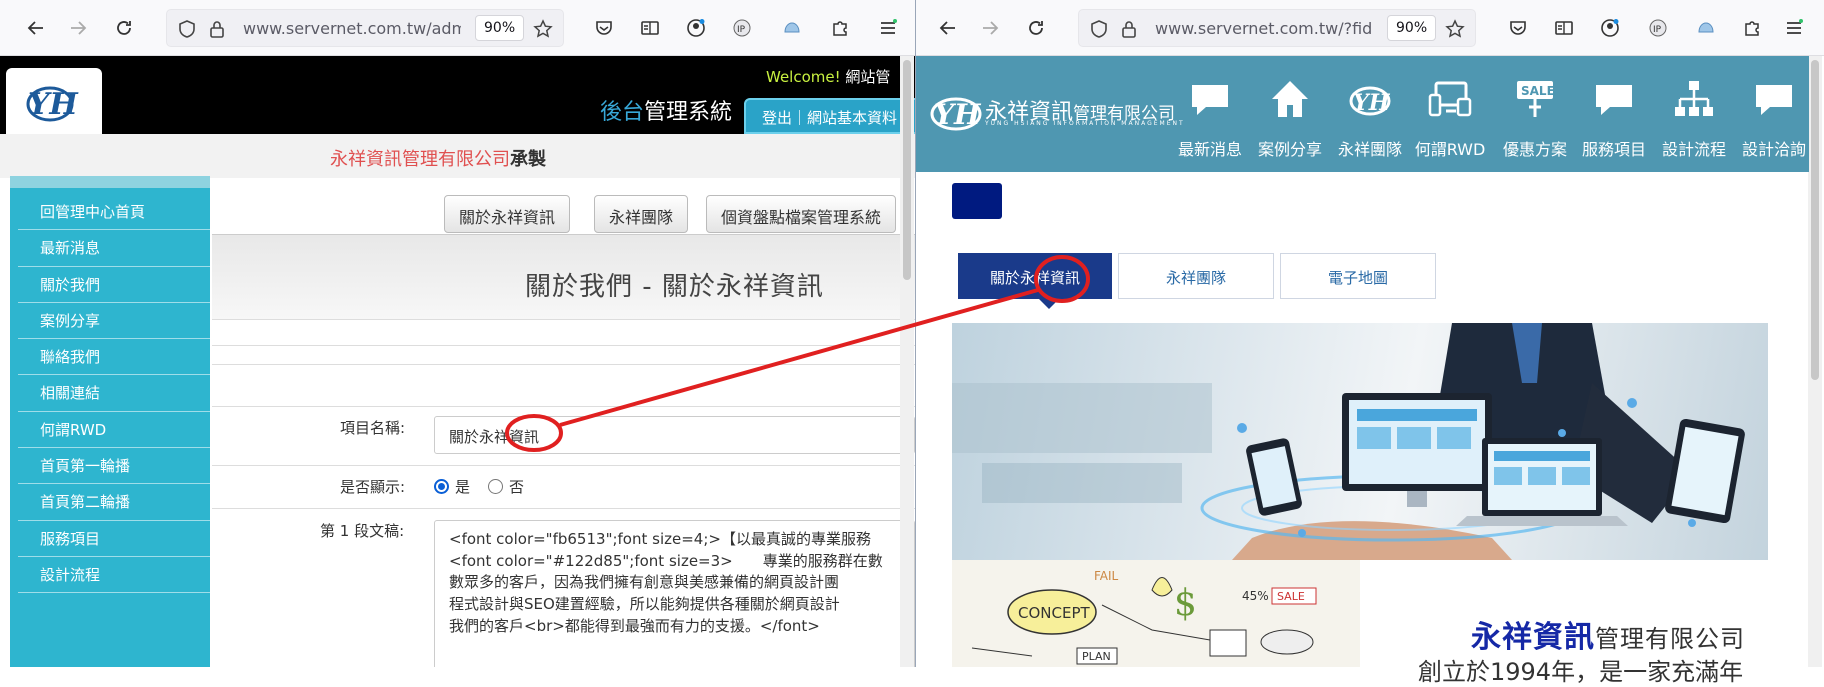 The image size is (1824, 687). I want to click on active-tab-pointer, so click(1049, 303).